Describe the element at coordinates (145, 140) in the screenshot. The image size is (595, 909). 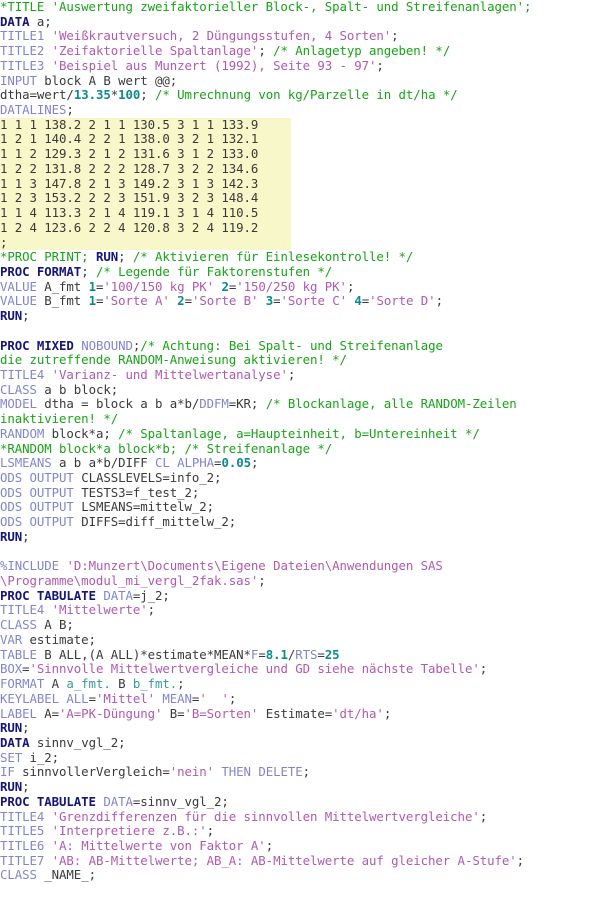
I see `code-line: 1 2 1 140.4 2 2 1 138.0 3 2 1 132.1` at that location.